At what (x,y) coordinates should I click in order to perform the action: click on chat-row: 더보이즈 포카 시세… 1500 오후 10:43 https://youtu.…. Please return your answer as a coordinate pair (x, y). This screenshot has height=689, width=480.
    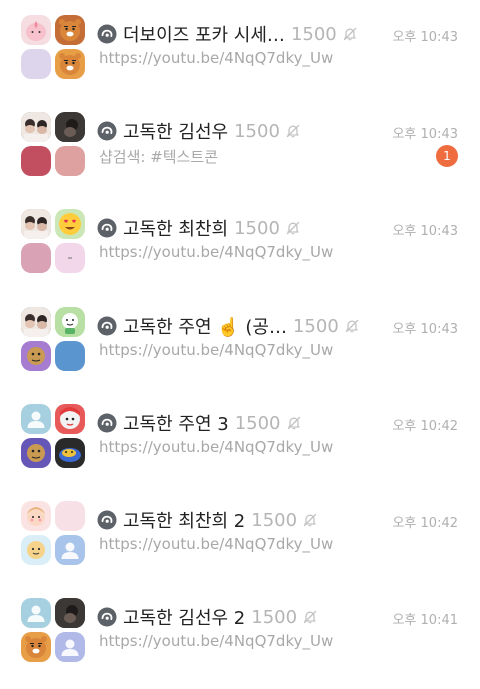
    Looking at the image, I should click on (240, 45).